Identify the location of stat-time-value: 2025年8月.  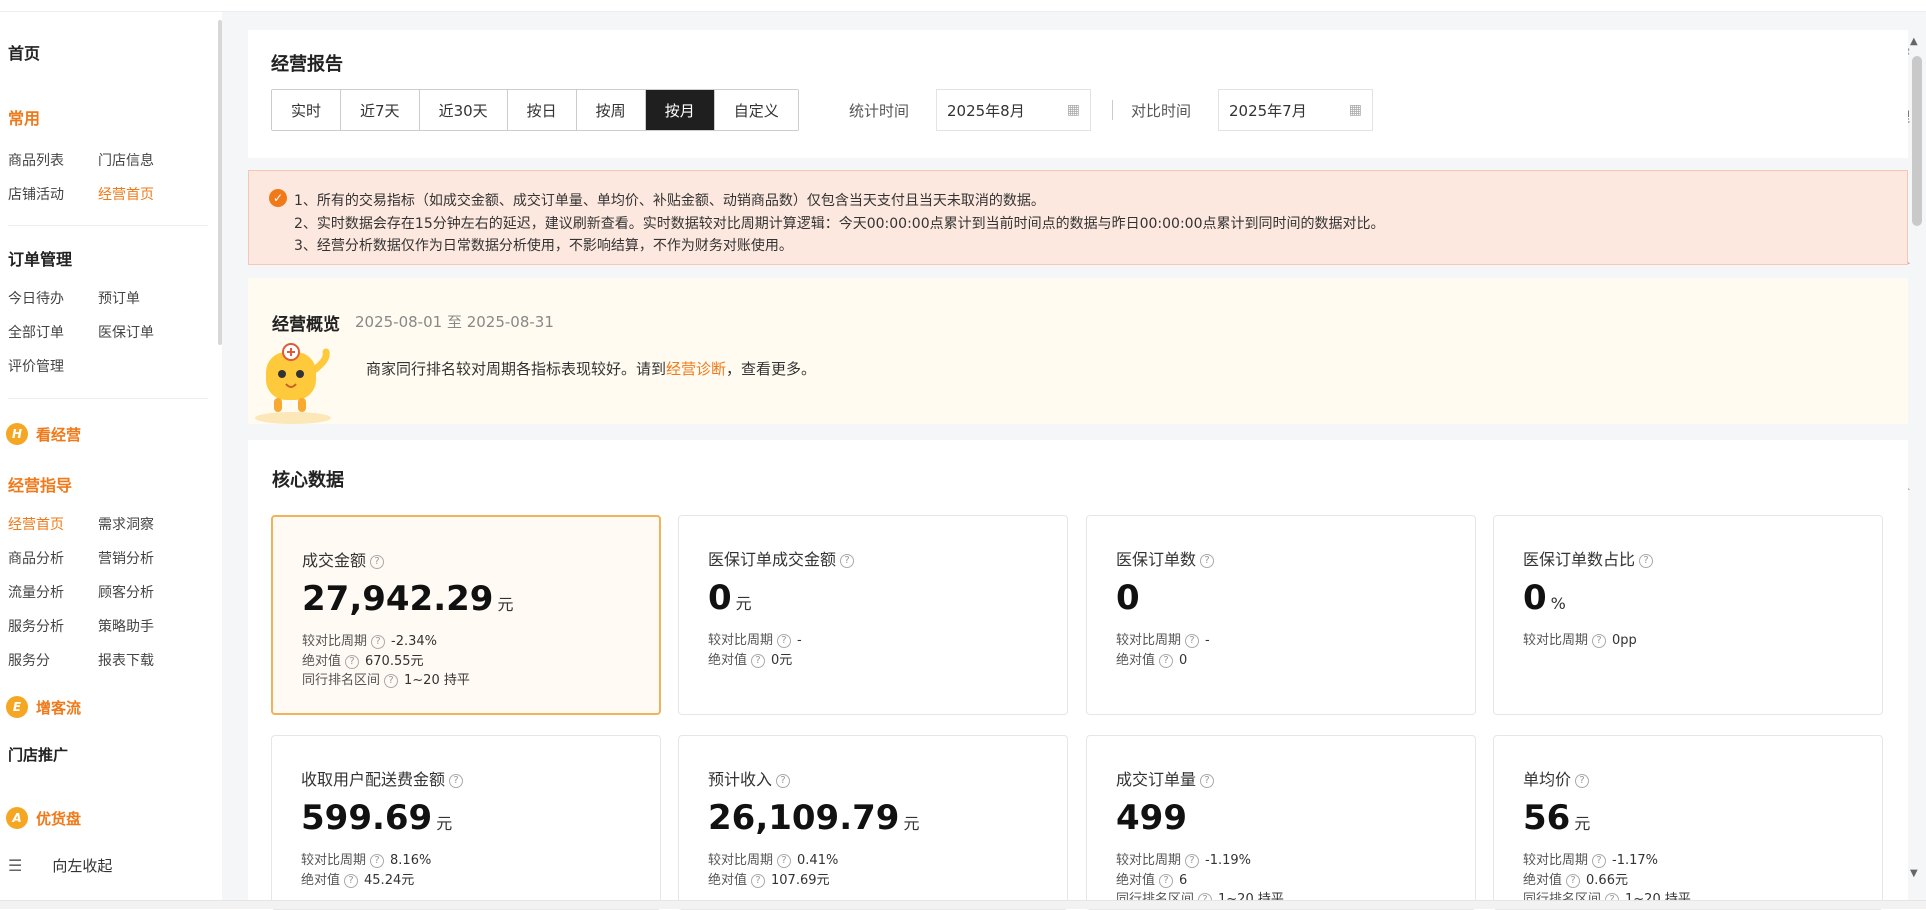
(986, 110).